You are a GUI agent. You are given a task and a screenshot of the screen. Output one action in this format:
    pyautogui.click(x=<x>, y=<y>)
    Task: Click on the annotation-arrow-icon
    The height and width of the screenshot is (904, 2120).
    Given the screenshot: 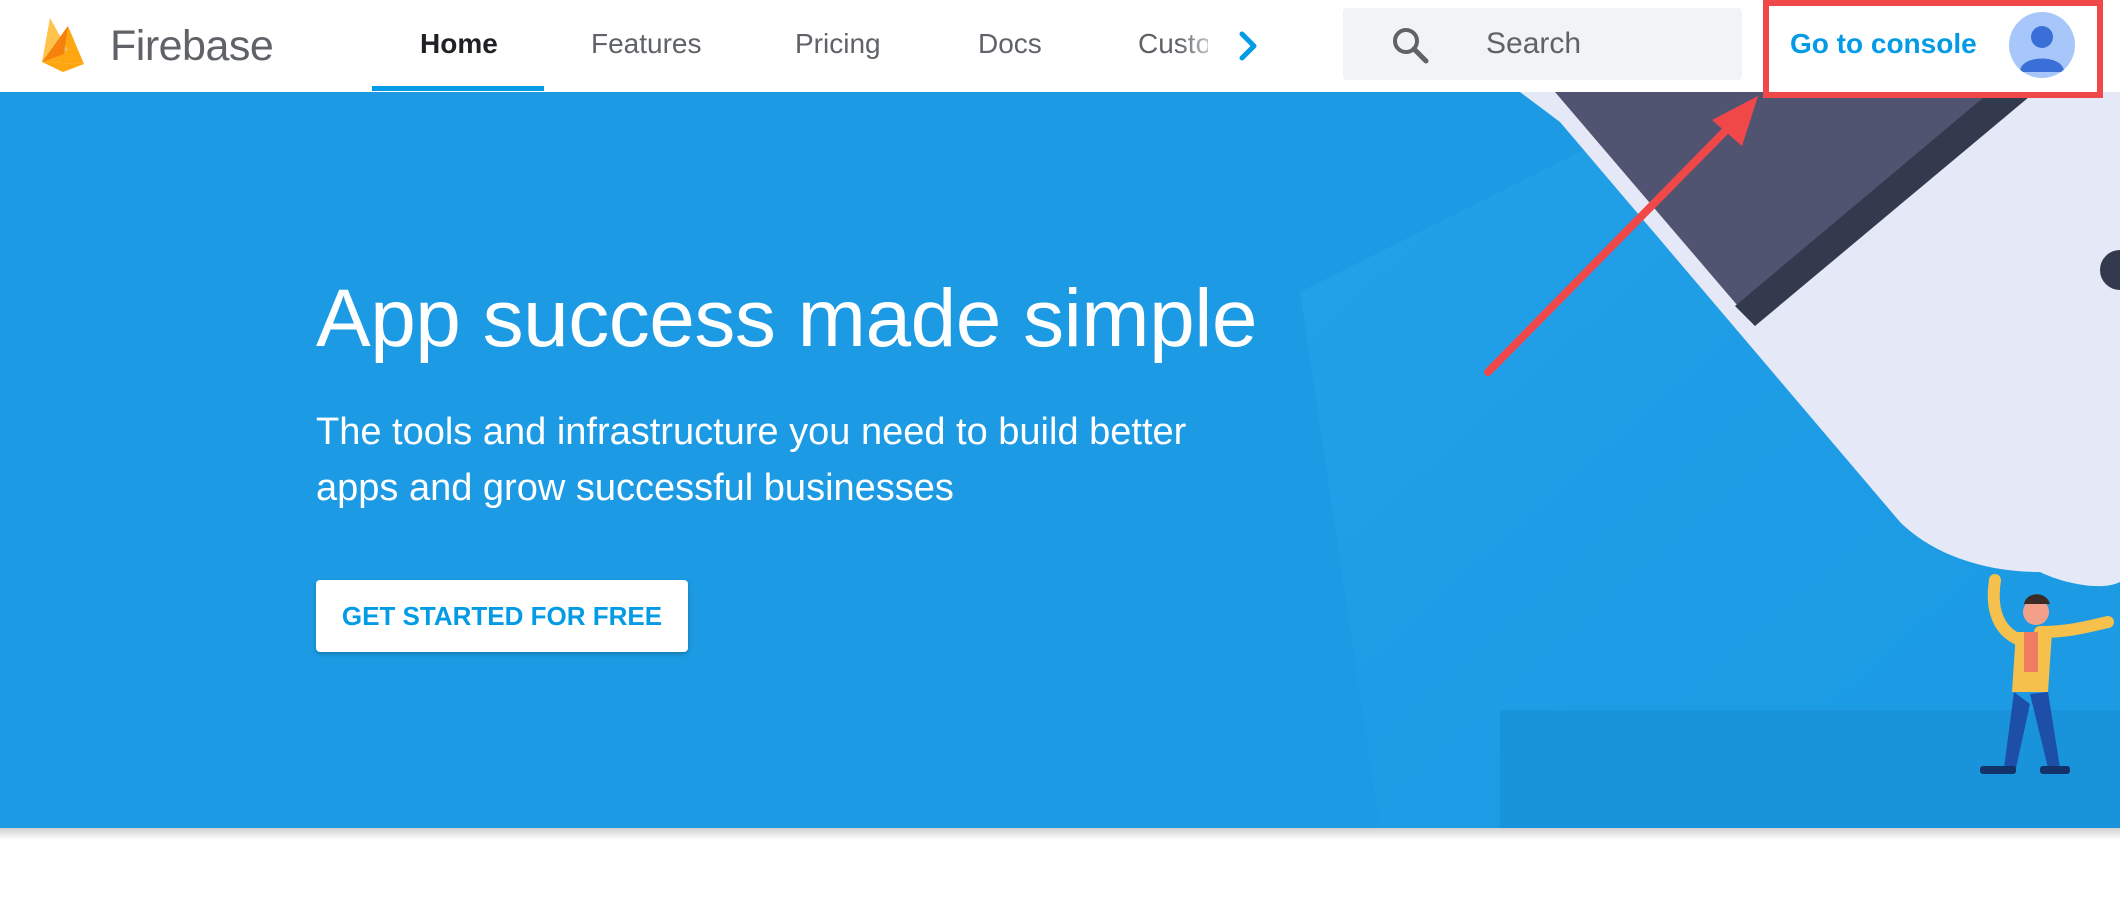 What is the action you would take?
    pyautogui.click(x=1621, y=236)
    